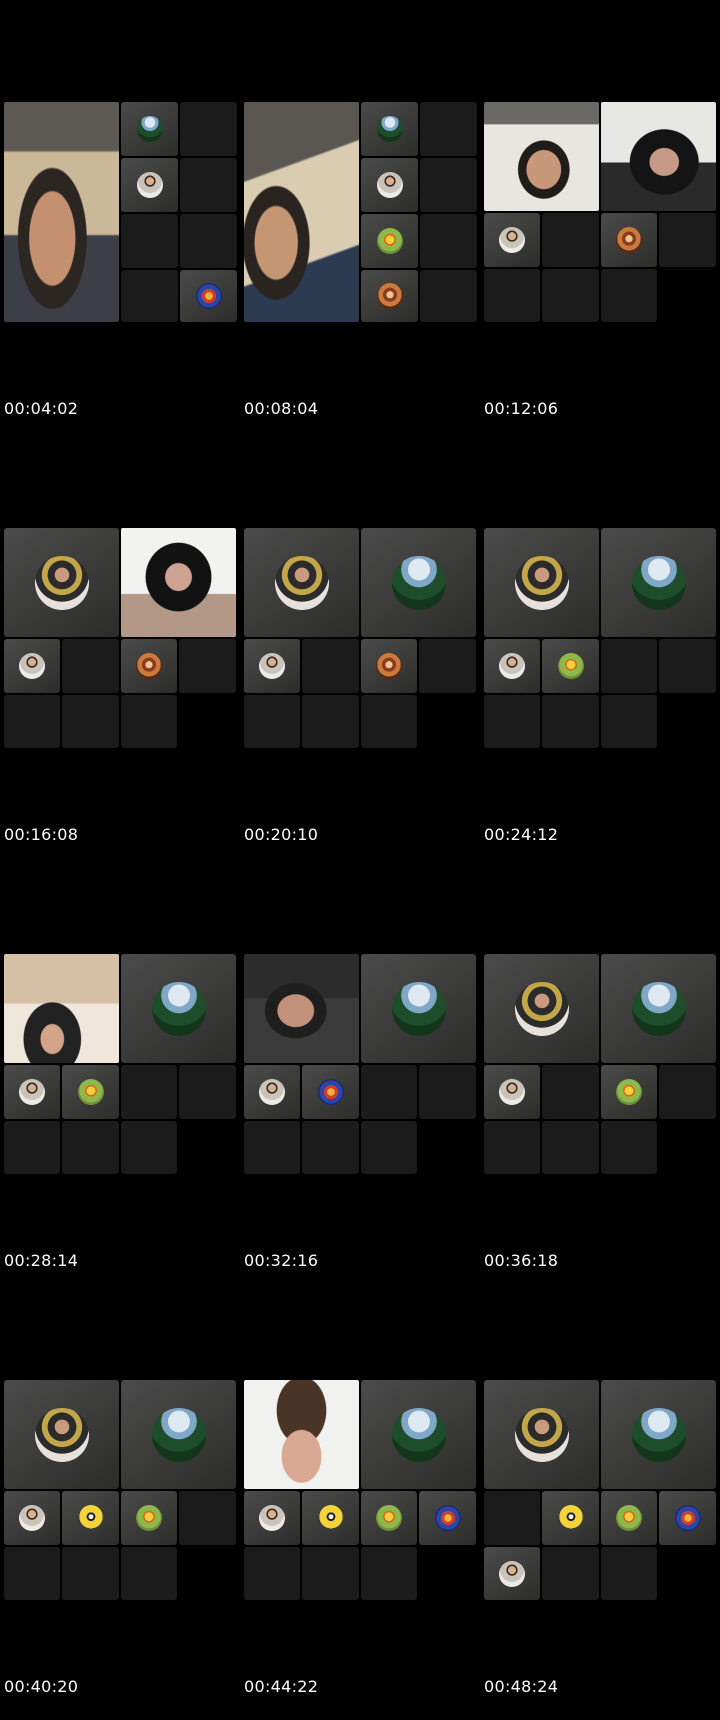 The image size is (720, 1720). I want to click on timestamp: 00:48:24, so click(521, 1686).